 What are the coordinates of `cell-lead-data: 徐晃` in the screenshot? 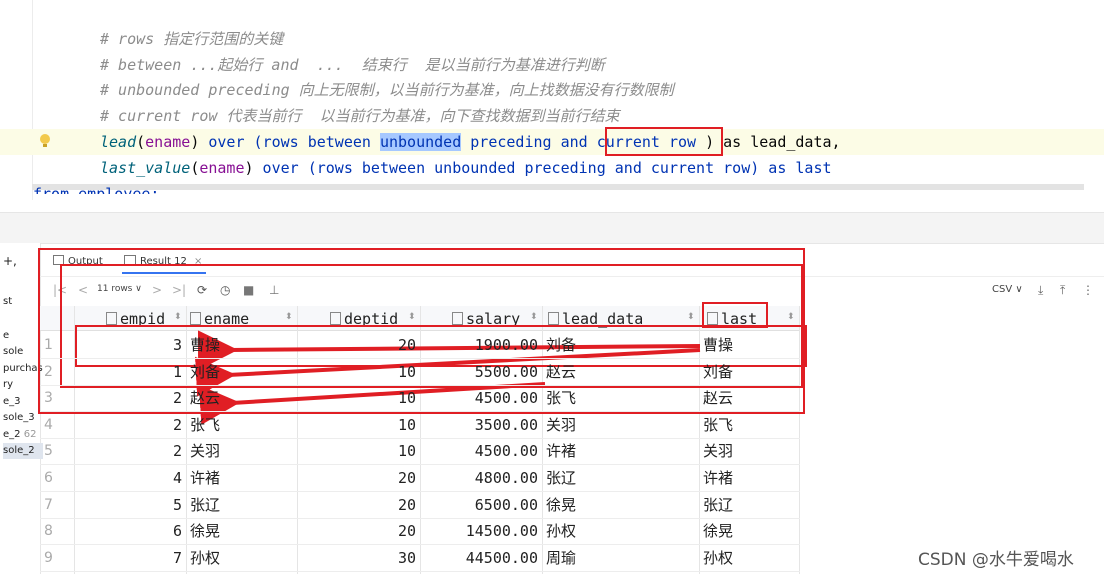 It's located at (616, 505).